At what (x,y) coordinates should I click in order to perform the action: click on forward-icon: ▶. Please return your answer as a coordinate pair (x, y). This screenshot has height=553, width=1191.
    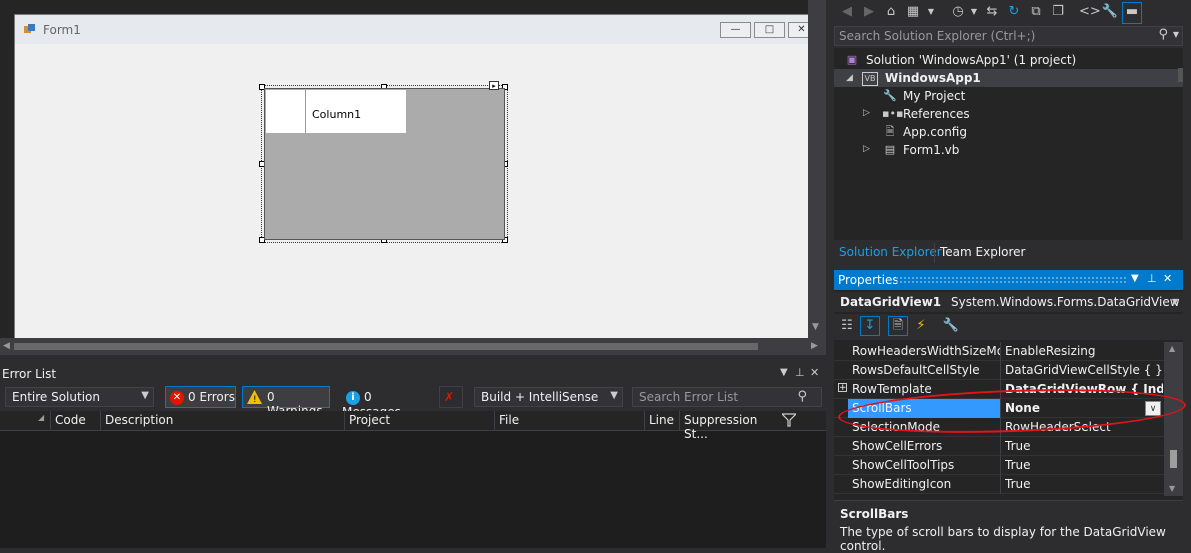
    Looking at the image, I should click on (869, 12).